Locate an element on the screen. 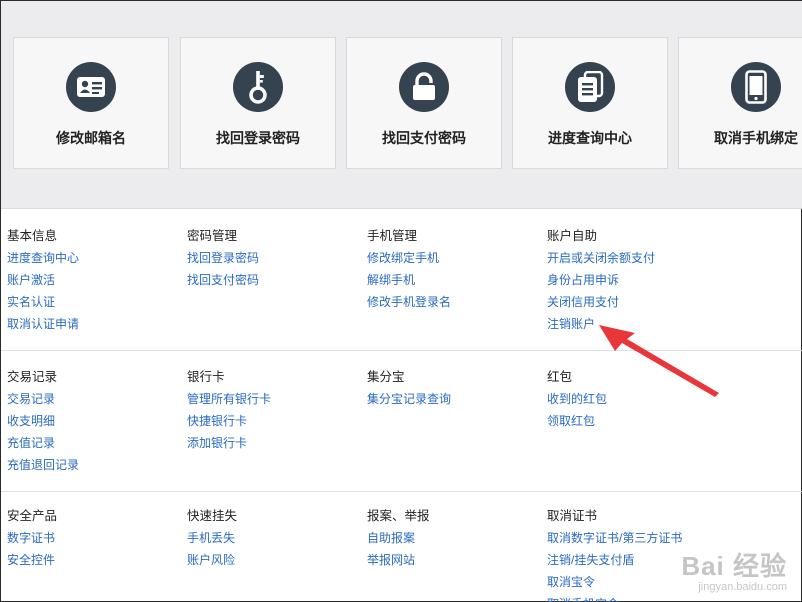 Image resolution: width=802 pixels, height=602 pixels. column-title: 密码管理 is located at coordinates (212, 236).